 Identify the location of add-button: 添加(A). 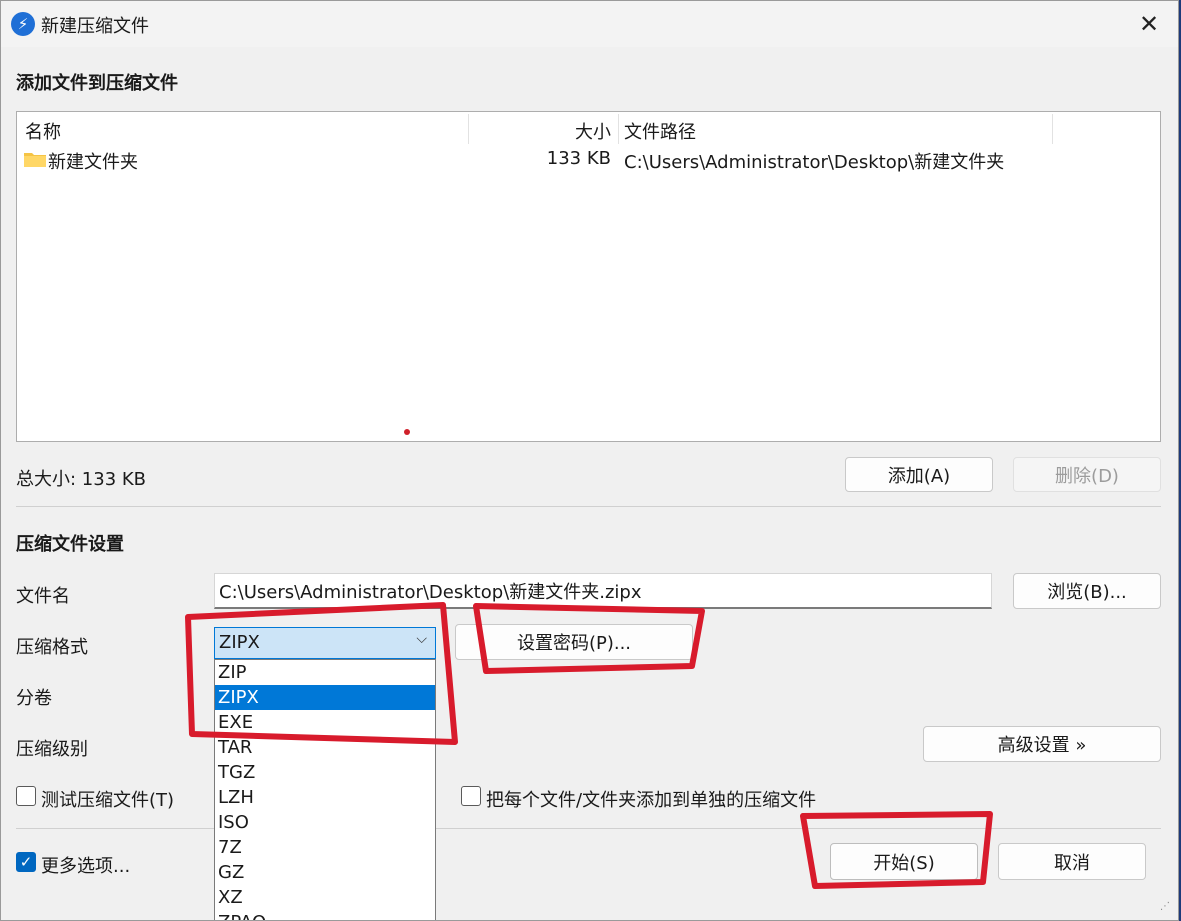
(919, 474).